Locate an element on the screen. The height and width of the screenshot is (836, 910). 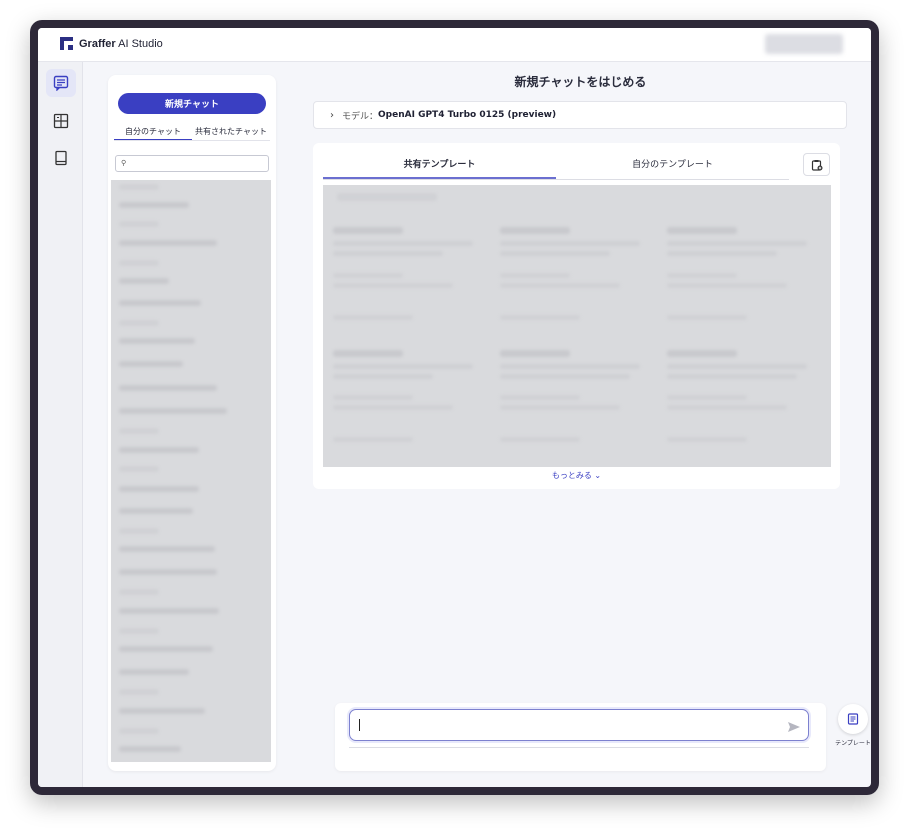
app-logo: Graffer AI Studio is located at coordinates (111, 43).